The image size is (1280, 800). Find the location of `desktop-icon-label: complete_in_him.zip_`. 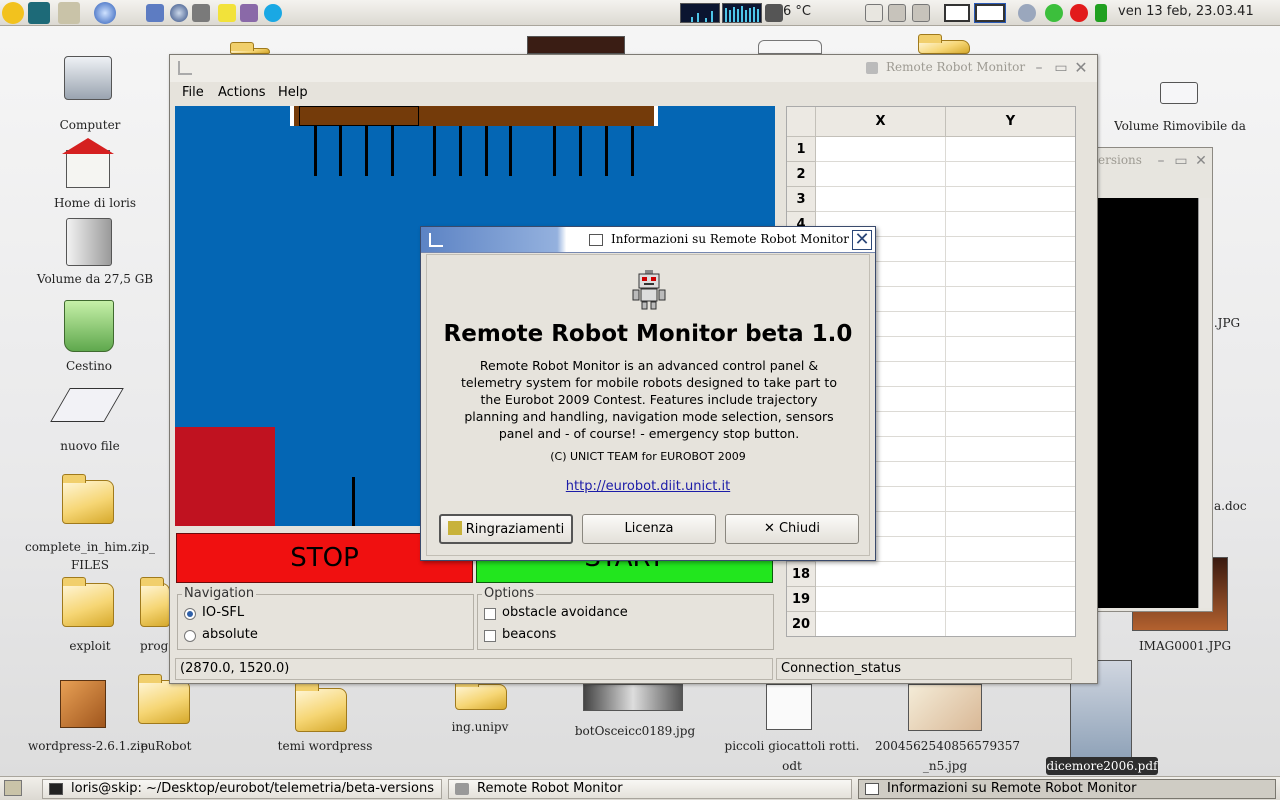

desktop-icon-label: complete_in_him.zip_ is located at coordinates (90, 547).